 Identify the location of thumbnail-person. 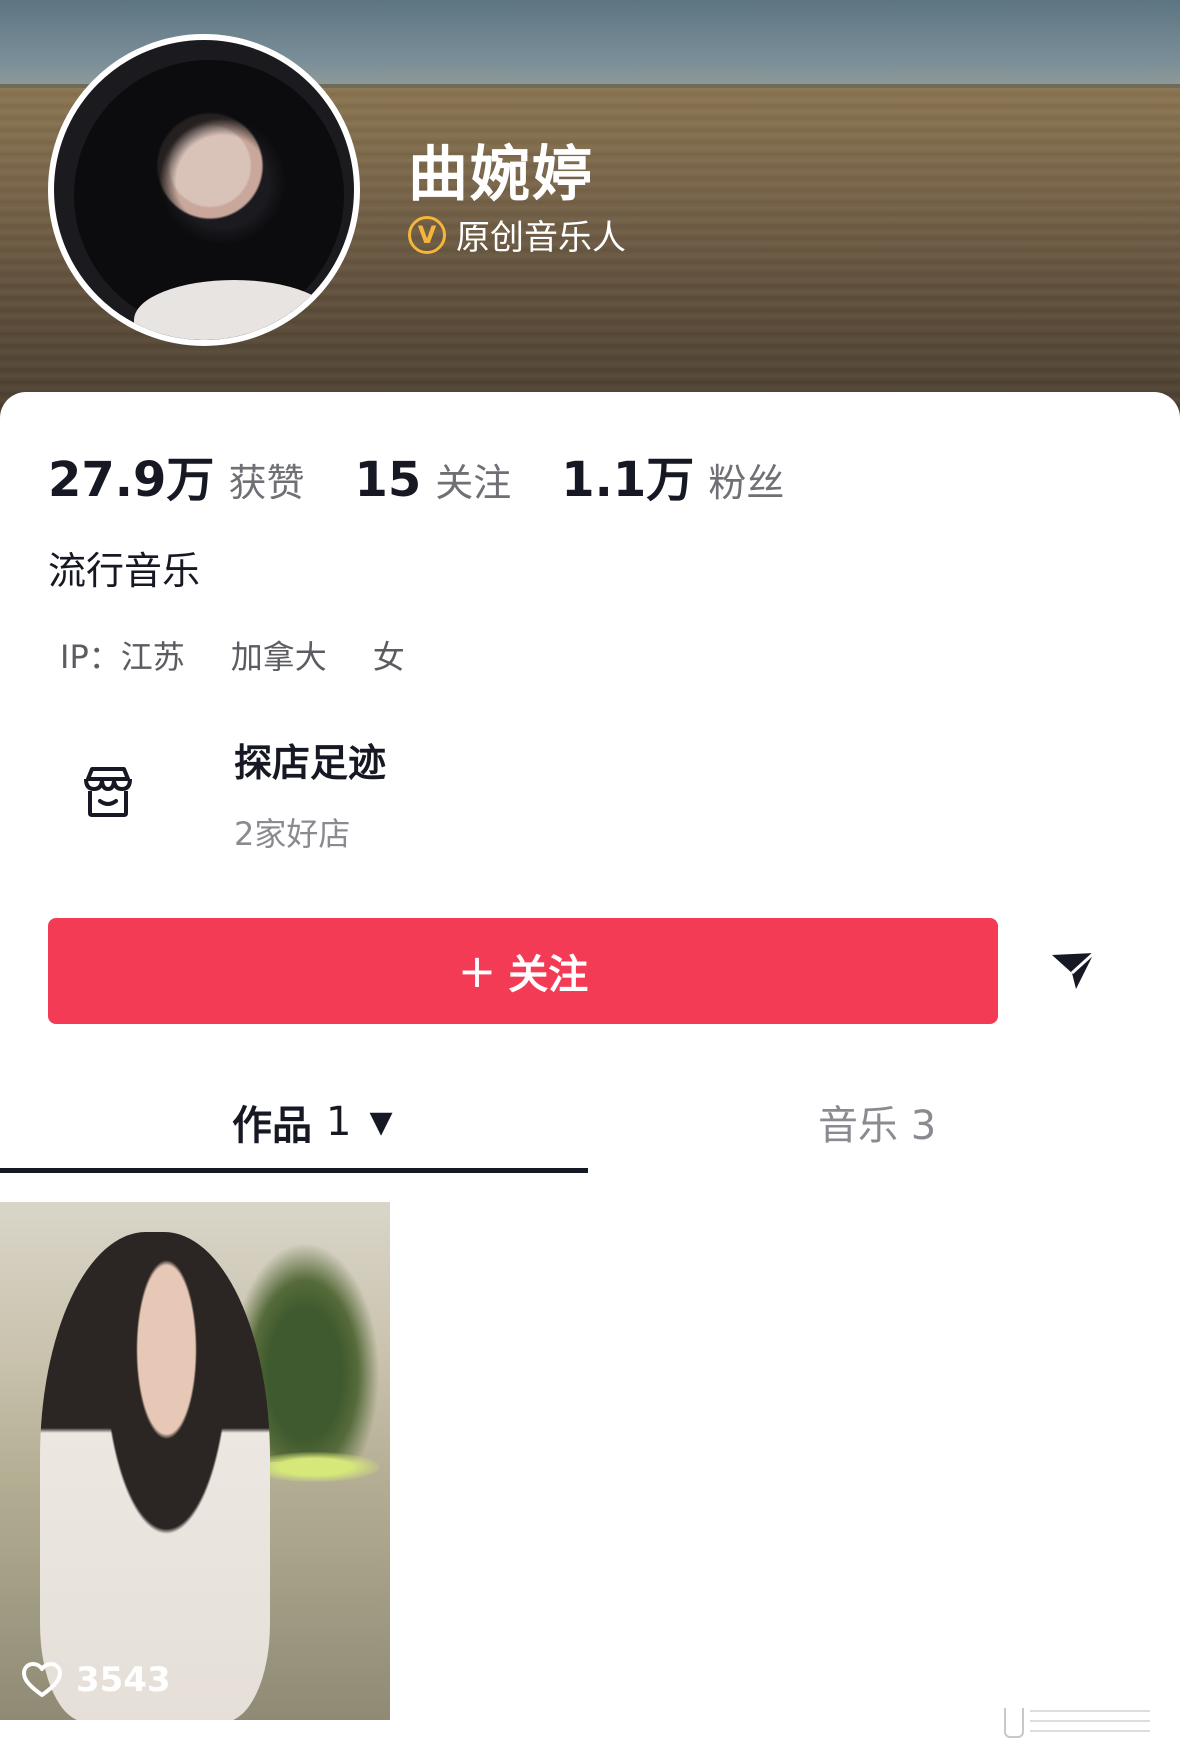
(155, 1476).